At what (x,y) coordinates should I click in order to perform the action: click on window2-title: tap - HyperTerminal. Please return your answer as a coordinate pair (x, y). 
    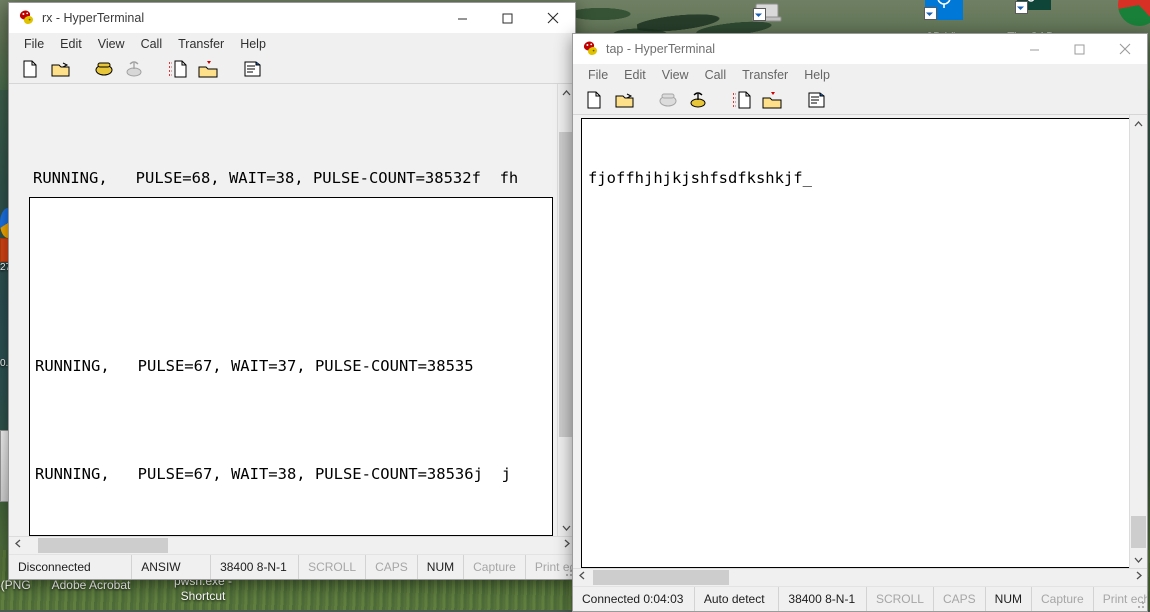
    Looking at the image, I should click on (661, 49).